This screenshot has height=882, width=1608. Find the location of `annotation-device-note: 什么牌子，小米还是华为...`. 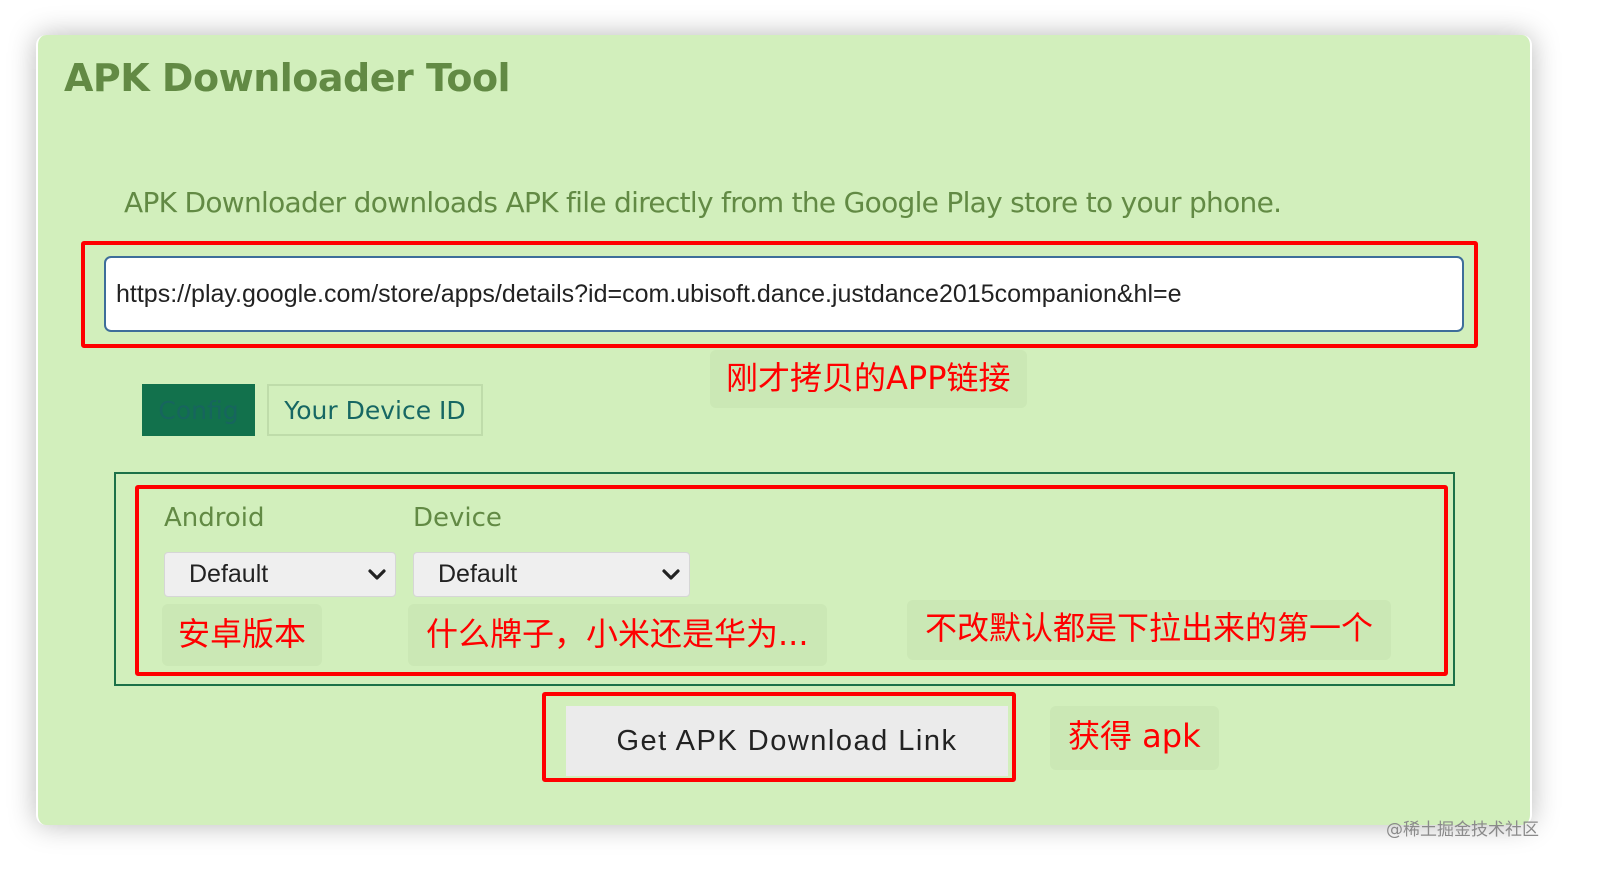

annotation-device-note: 什么牌子，小米还是华为... is located at coordinates (617, 635).